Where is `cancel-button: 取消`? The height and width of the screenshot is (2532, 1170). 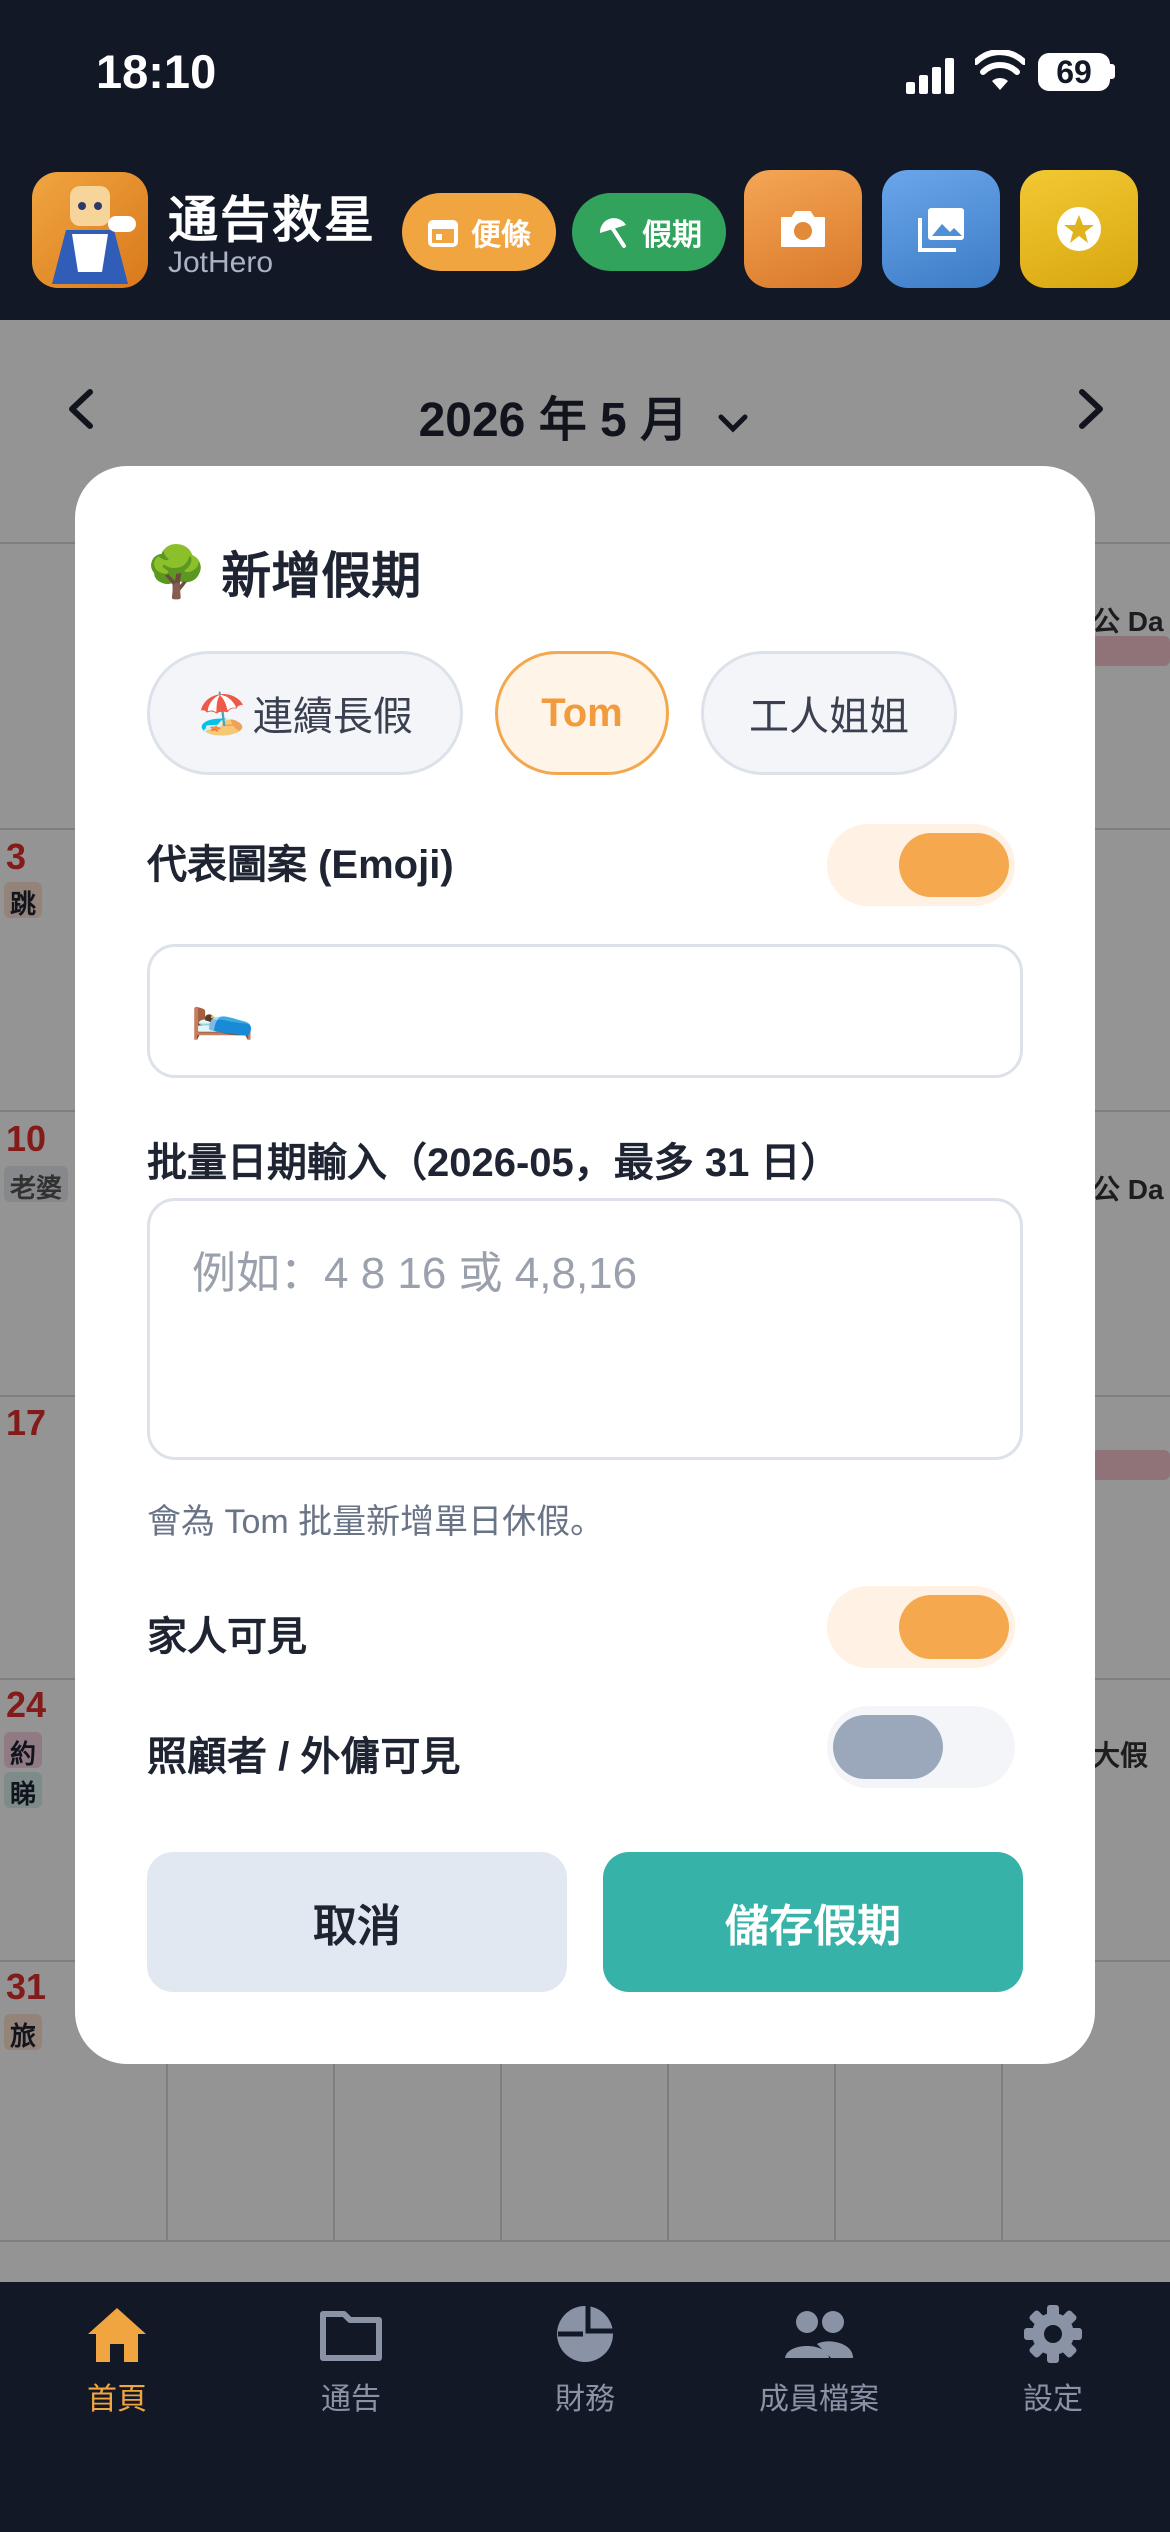
cancel-button: 取消 is located at coordinates (357, 1922).